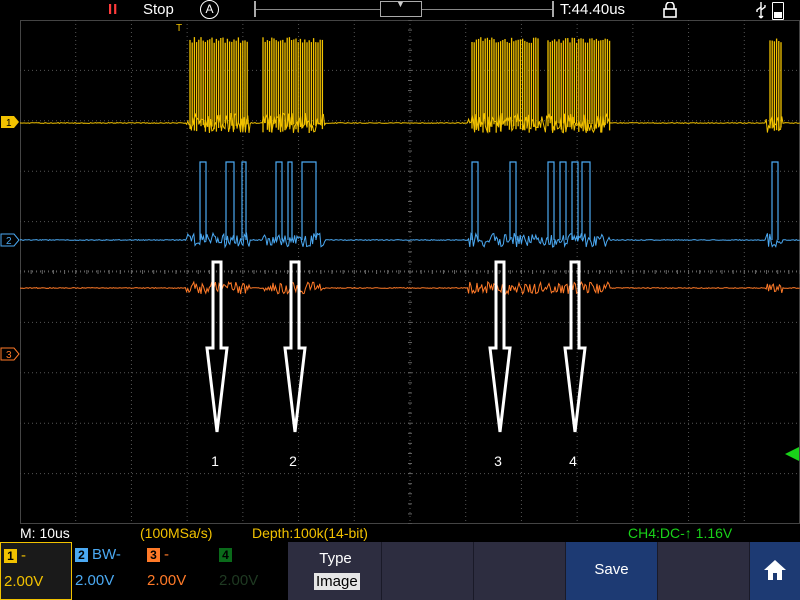  What do you see at coordinates (153, 555) in the screenshot?
I see `channel-3-number: 3` at bounding box center [153, 555].